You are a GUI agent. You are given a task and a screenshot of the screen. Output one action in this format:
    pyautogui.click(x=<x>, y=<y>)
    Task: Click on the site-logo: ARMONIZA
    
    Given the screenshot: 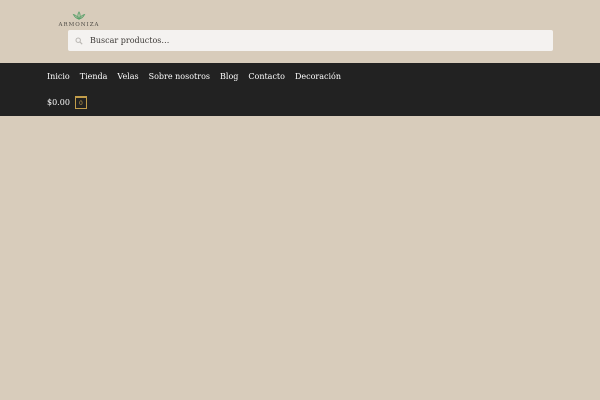 What is the action you would take?
    pyautogui.click(x=79, y=21)
    